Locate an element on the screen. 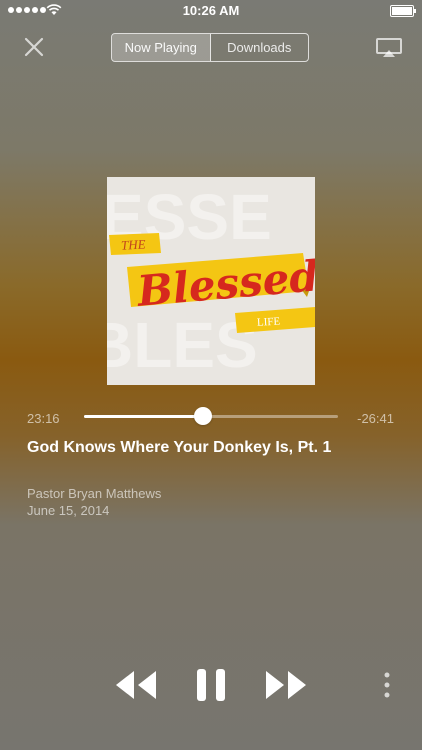  segmented-control: Now Playing Downloads is located at coordinates (210, 47).